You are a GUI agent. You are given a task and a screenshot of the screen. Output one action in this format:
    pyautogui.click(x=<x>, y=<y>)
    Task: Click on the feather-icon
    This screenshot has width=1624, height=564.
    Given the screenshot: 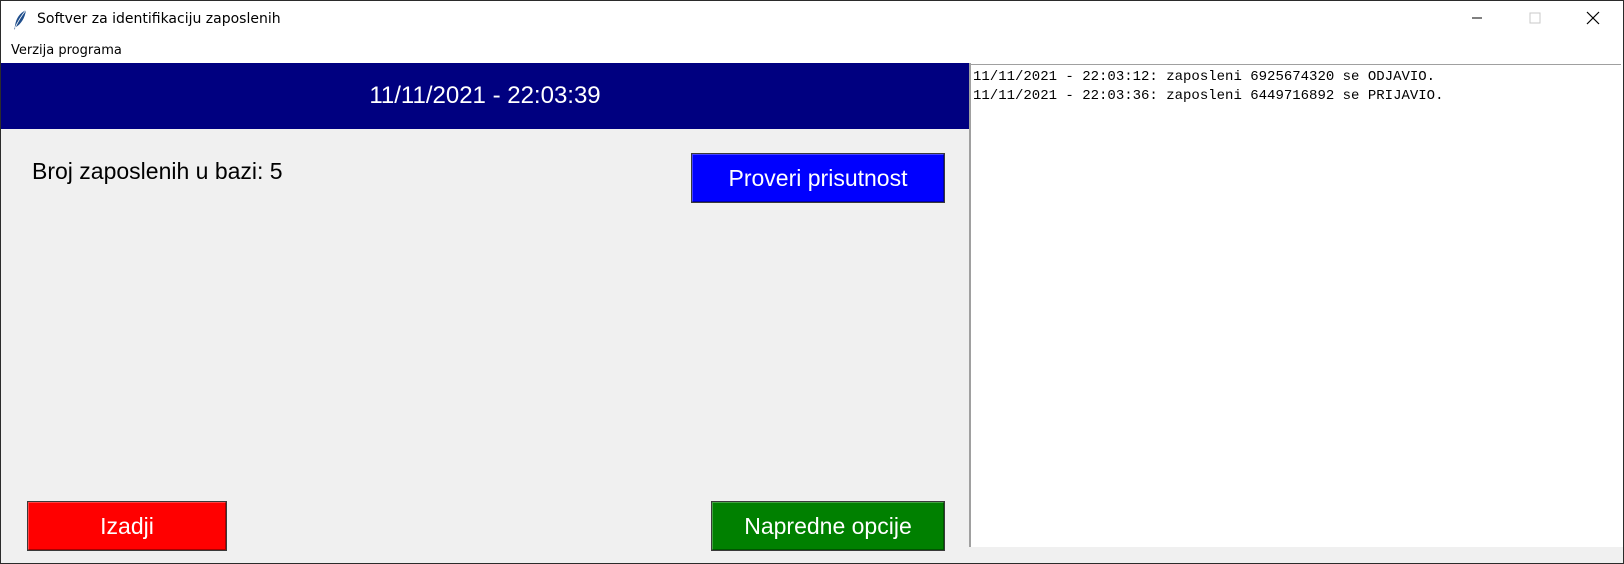 What is the action you would take?
    pyautogui.click(x=20, y=20)
    